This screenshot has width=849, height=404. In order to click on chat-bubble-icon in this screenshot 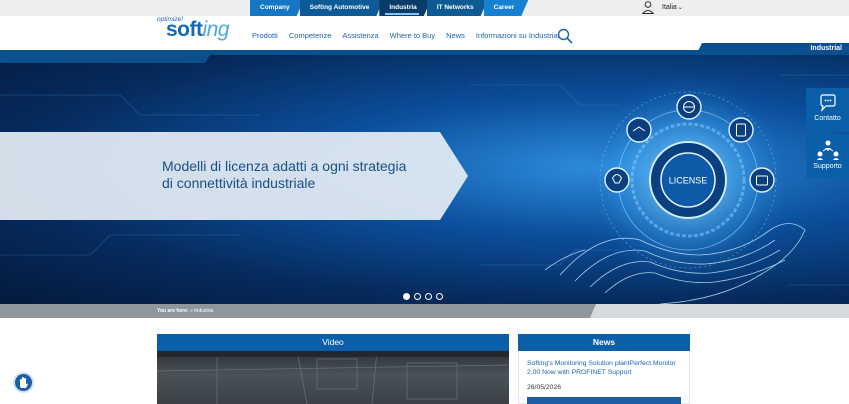, I will do `click(827, 103)`.